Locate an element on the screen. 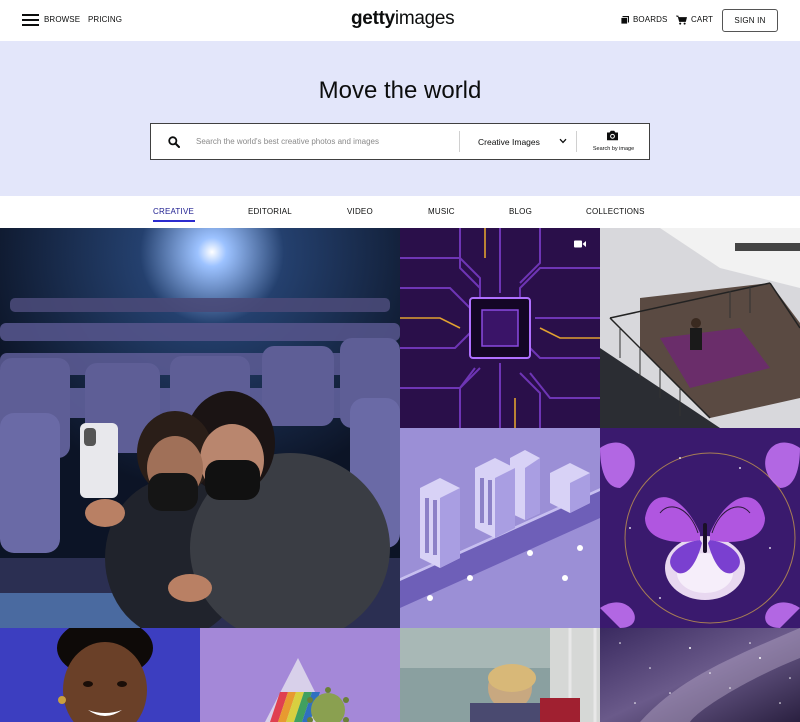 The height and width of the screenshot is (722, 800). tab-video: VIDEO is located at coordinates (360, 211).